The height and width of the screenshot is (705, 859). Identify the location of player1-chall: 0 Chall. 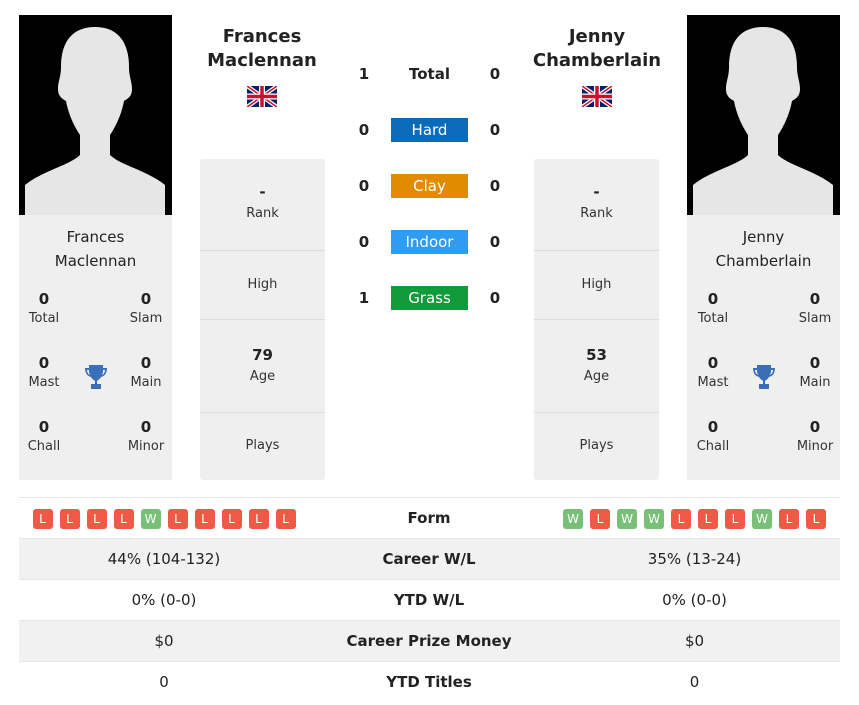
(44, 436).